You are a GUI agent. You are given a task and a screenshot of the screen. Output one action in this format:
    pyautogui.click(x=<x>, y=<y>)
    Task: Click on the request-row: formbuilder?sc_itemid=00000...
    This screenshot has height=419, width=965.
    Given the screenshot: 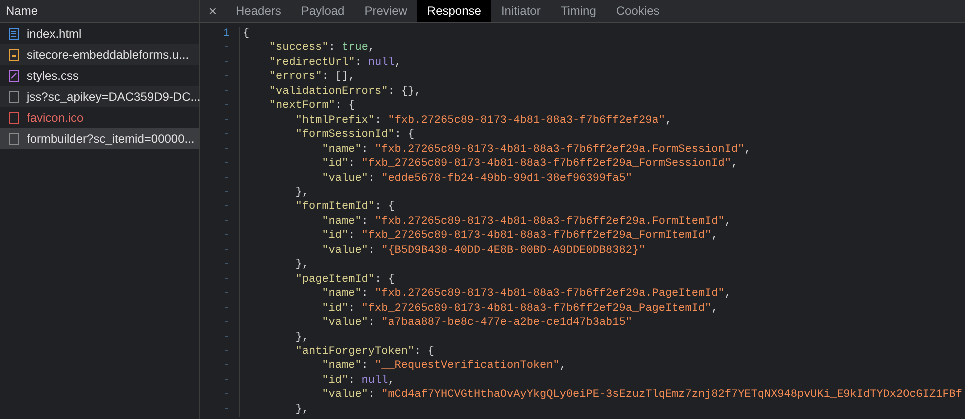 What is the action you would take?
    pyautogui.click(x=99, y=138)
    